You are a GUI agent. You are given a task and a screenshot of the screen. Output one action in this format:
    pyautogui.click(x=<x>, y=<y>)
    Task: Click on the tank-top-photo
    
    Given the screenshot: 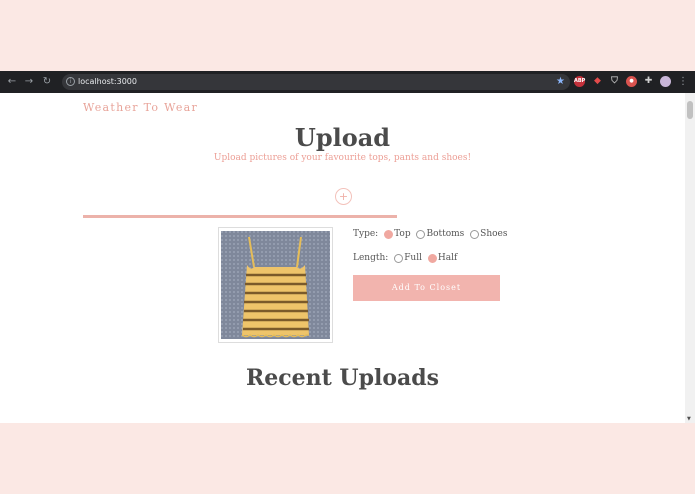 What is the action you would take?
    pyautogui.click(x=275, y=285)
    